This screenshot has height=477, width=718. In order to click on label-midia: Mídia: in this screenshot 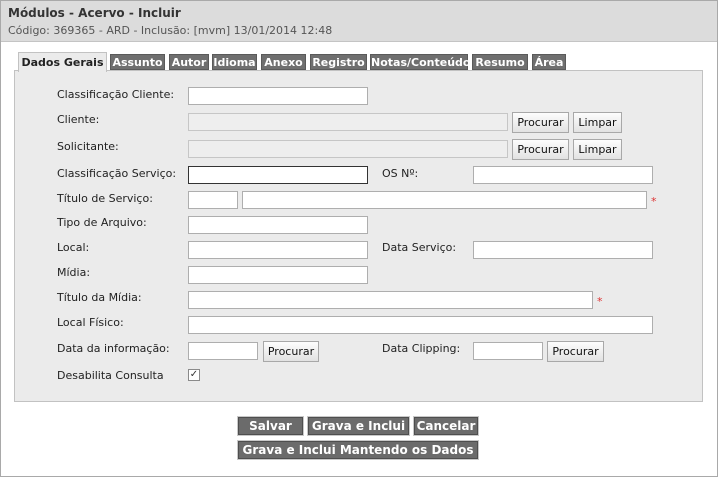, I will do `click(74, 272)`.